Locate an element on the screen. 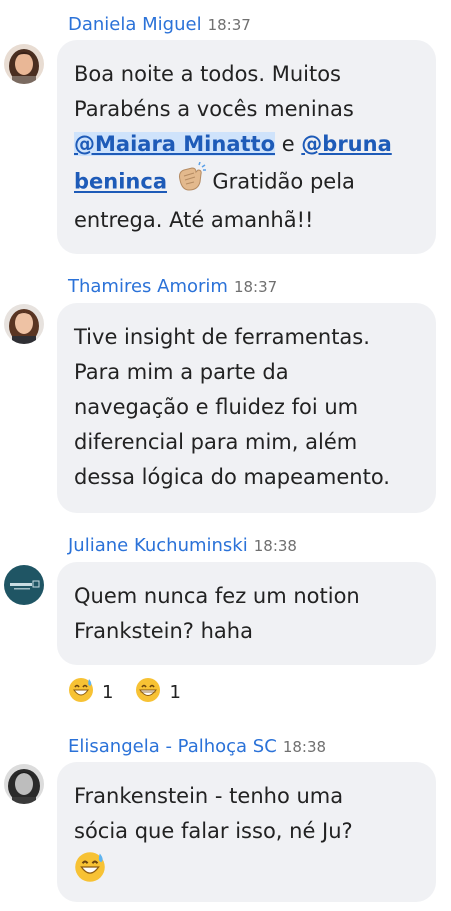 This screenshot has width=451, height=911. message-line: entrega. Até amanhã!! is located at coordinates (194, 220).